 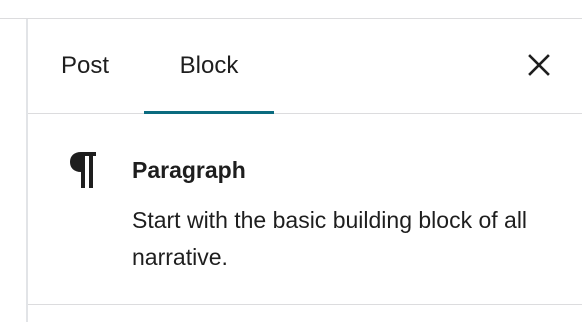 I want to click on close-button, so click(x=539, y=65).